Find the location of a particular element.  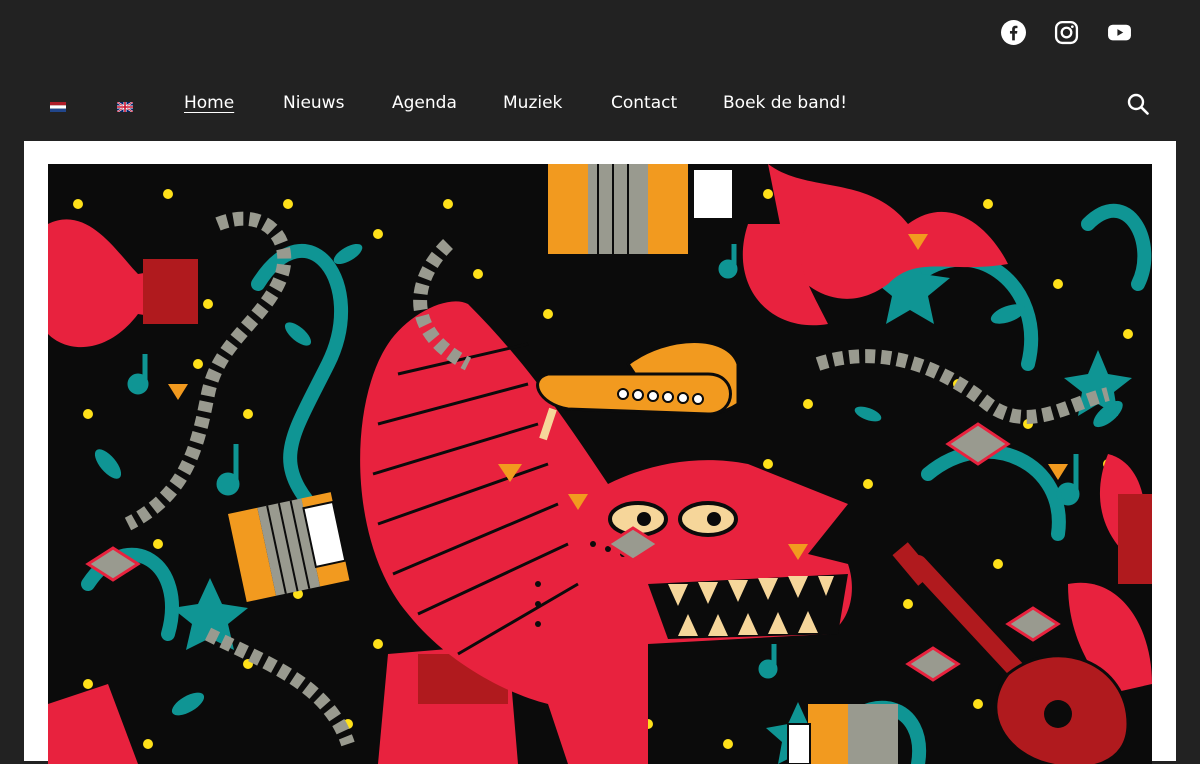

search-button is located at coordinates (1138, 104).